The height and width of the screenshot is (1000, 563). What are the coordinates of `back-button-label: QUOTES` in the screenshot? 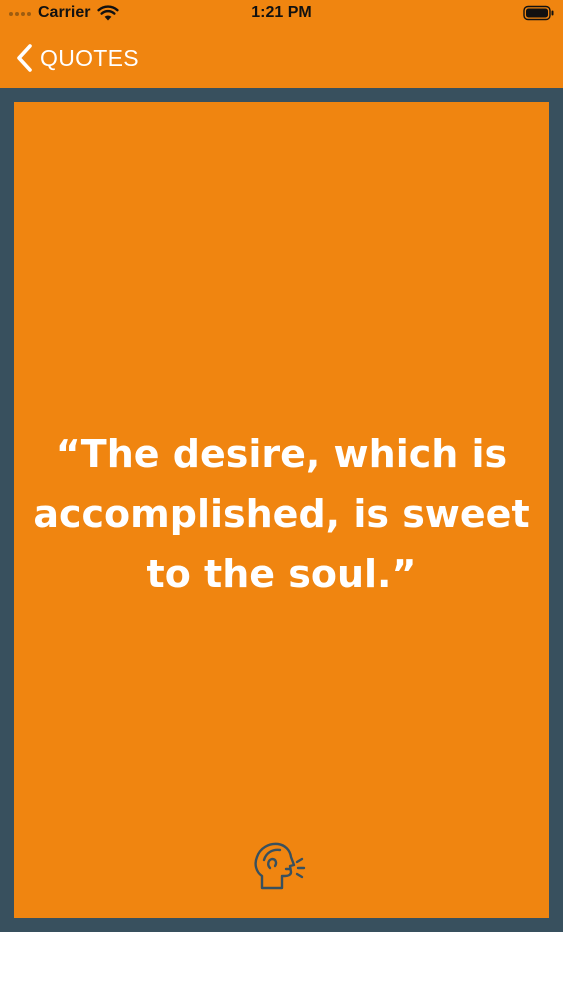 It's located at (89, 57).